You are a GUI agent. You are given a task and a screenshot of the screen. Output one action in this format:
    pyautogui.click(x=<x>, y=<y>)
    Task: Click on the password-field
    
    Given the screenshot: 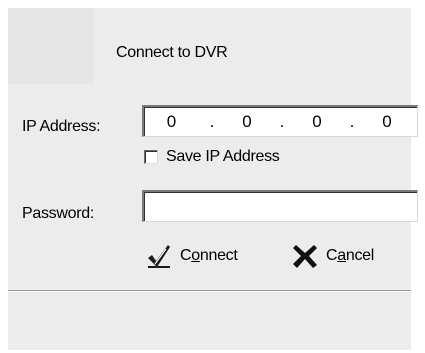 What is the action you would take?
    pyautogui.click(x=280, y=206)
    